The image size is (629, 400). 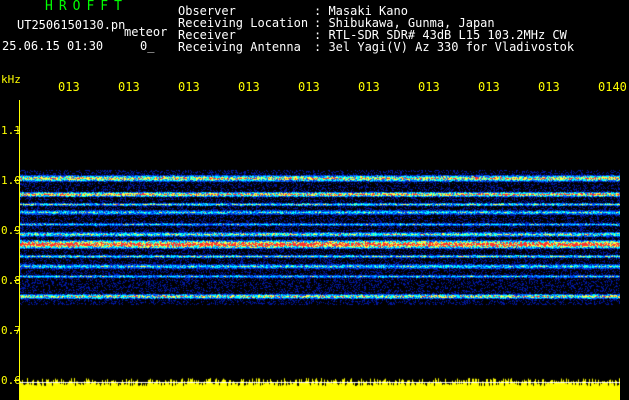 What do you see at coordinates (444, 47) in the screenshot?
I see `antenna-value: : 3el Yagi(V) Az 330 for Vladivostok` at bounding box center [444, 47].